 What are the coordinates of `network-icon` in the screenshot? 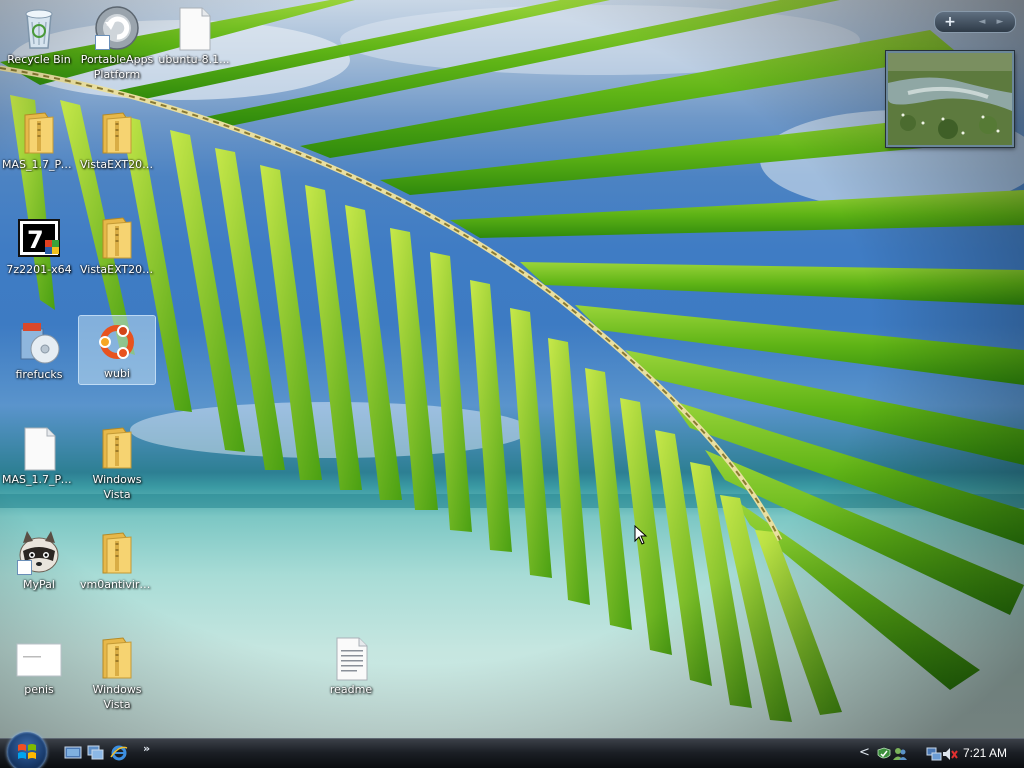 It's located at (934, 754).